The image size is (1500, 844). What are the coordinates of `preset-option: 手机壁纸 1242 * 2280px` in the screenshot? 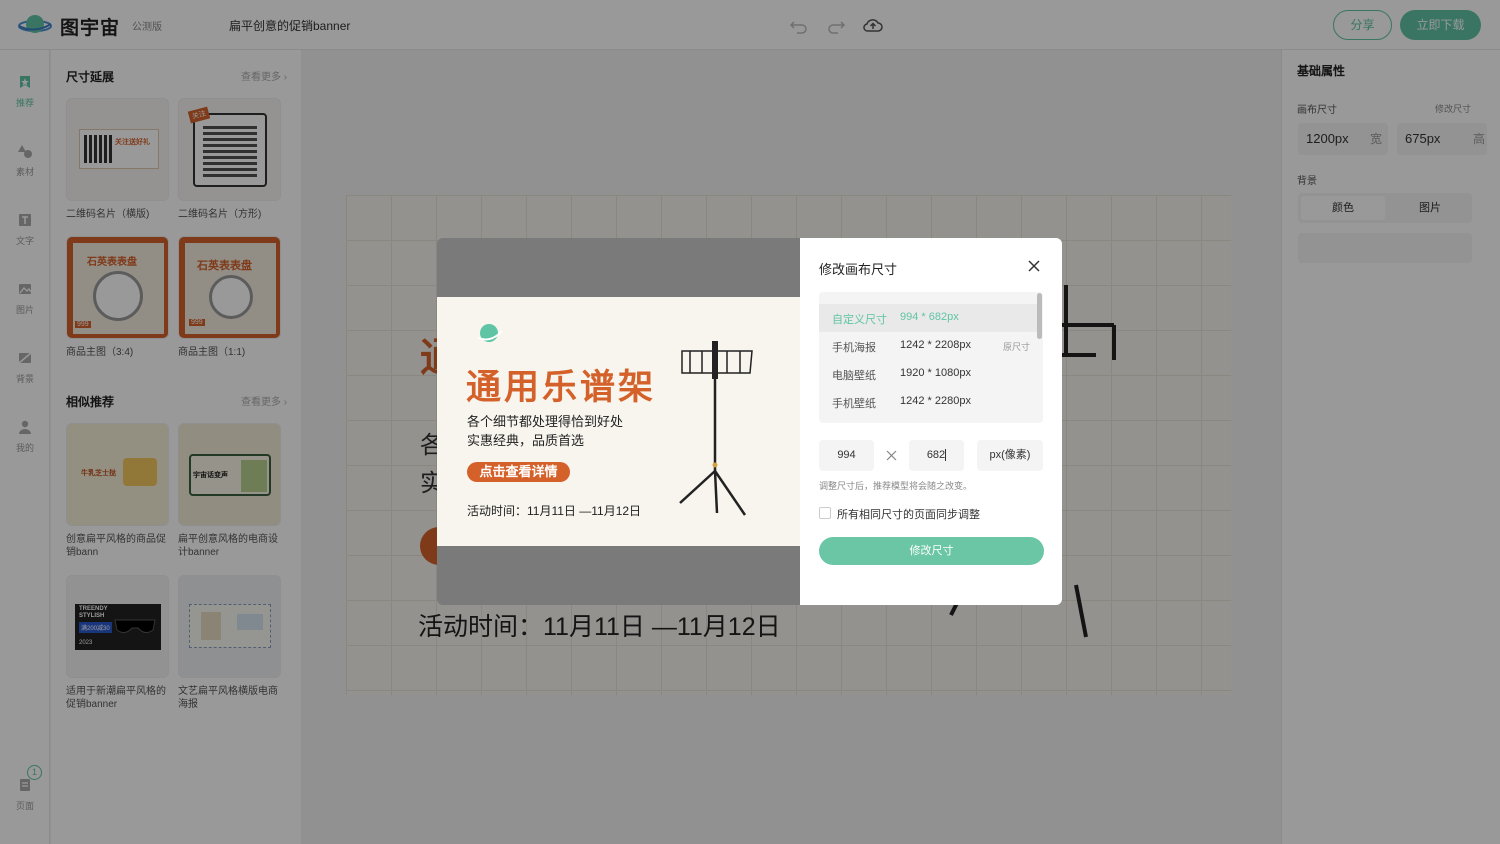 It's located at (928, 402).